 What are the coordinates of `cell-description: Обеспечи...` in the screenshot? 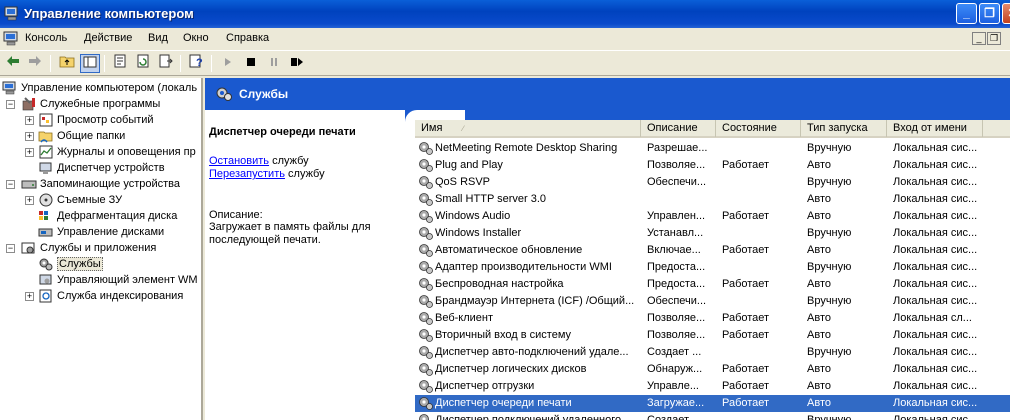 It's located at (677, 182).